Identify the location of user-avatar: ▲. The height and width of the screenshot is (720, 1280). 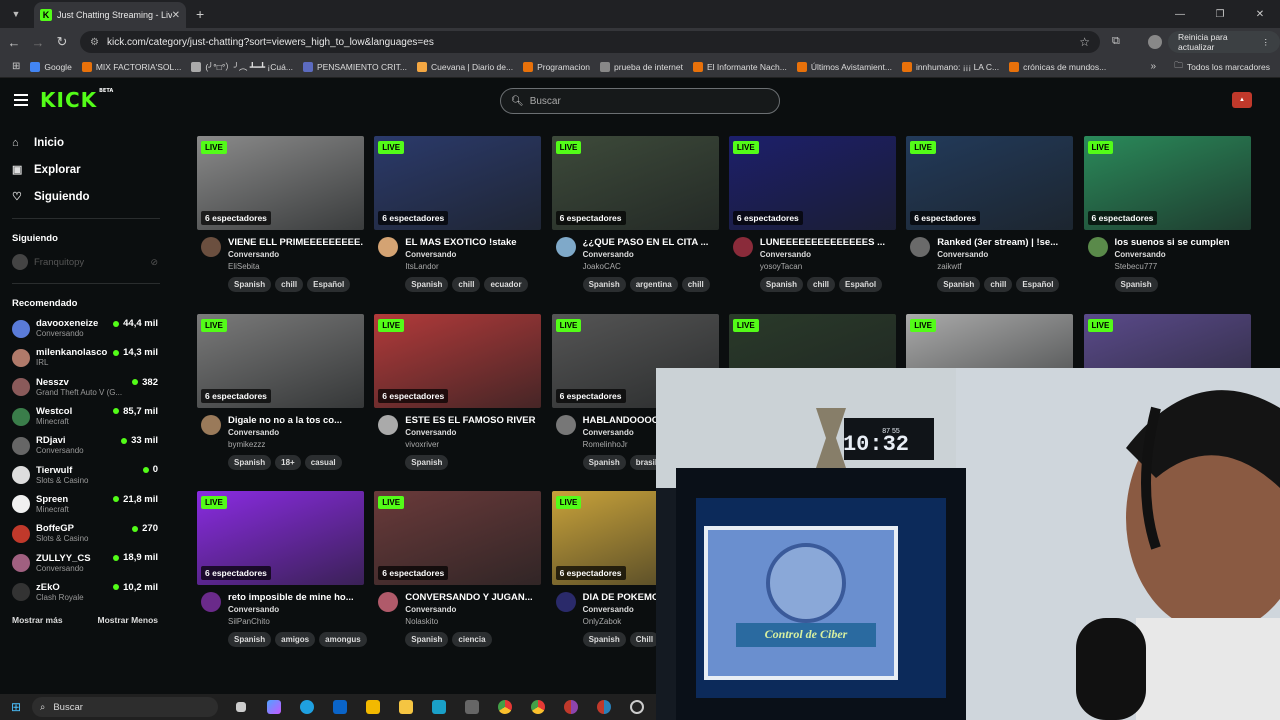
(1242, 100).